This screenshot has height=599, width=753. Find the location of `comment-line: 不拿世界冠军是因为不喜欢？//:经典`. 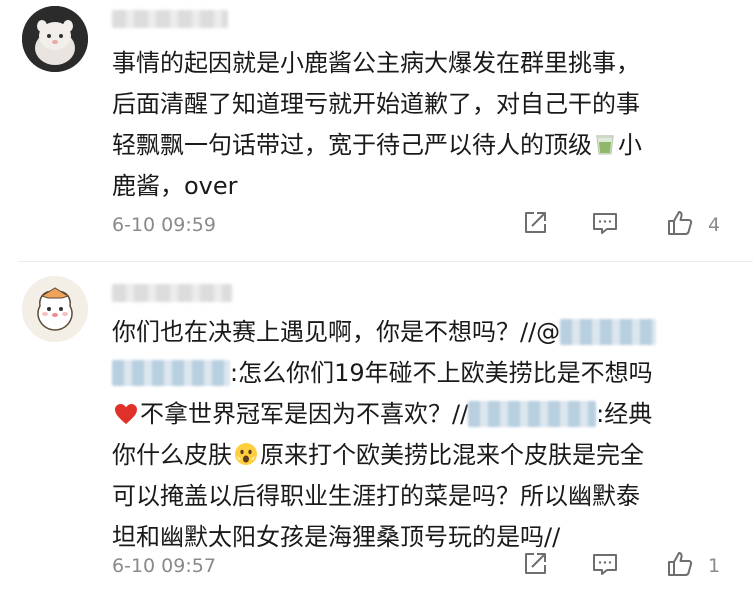

comment-line: 不拿世界冠军是因为不喜欢？//:经典 is located at coordinates (422, 414).